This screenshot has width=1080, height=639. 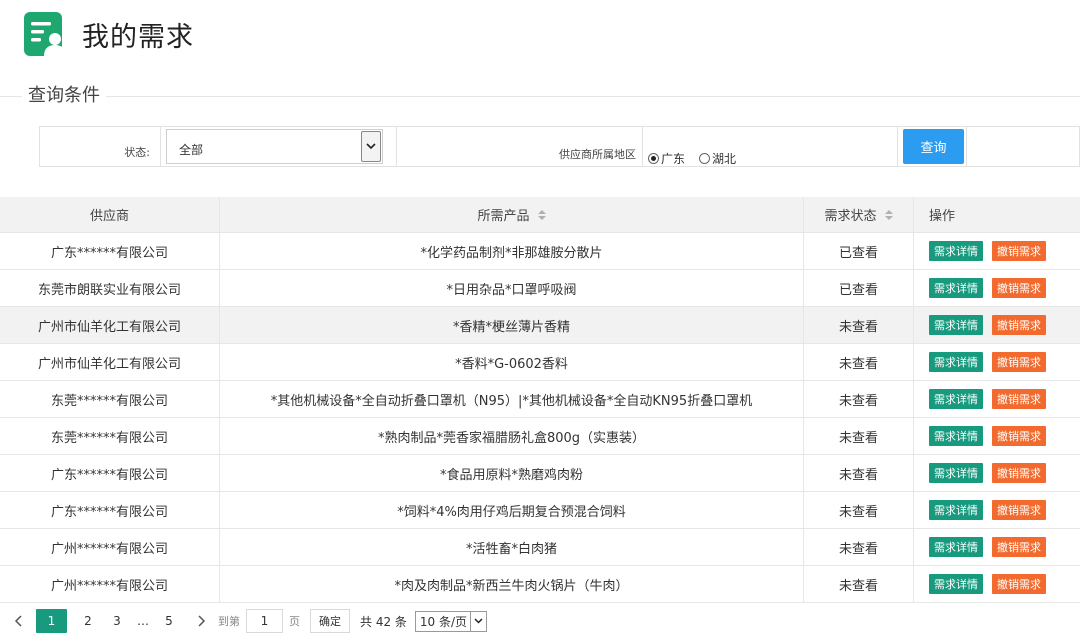 What do you see at coordinates (264, 621) in the screenshot?
I see `goto-page-input: 1` at bounding box center [264, 621].